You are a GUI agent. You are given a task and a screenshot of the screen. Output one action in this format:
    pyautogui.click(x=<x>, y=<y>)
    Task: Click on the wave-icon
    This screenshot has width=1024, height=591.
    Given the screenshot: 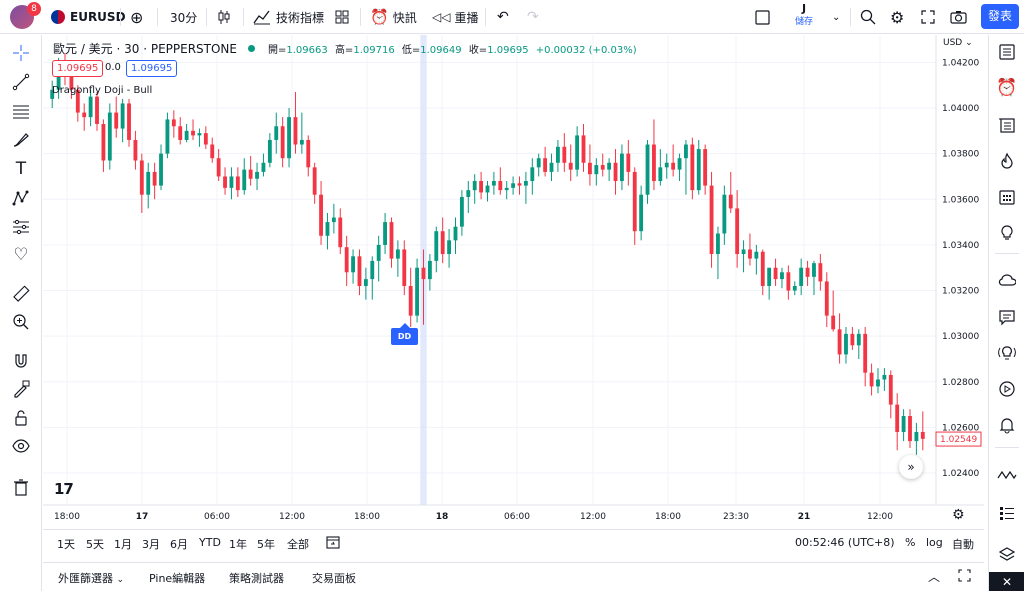 What is the action you would take?
    pyautogui.click(x=1007, y=475)
    